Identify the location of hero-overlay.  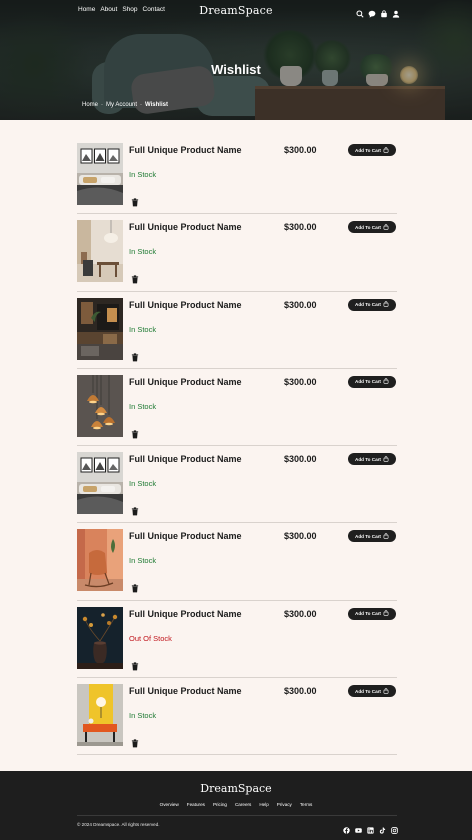
(236, 60).